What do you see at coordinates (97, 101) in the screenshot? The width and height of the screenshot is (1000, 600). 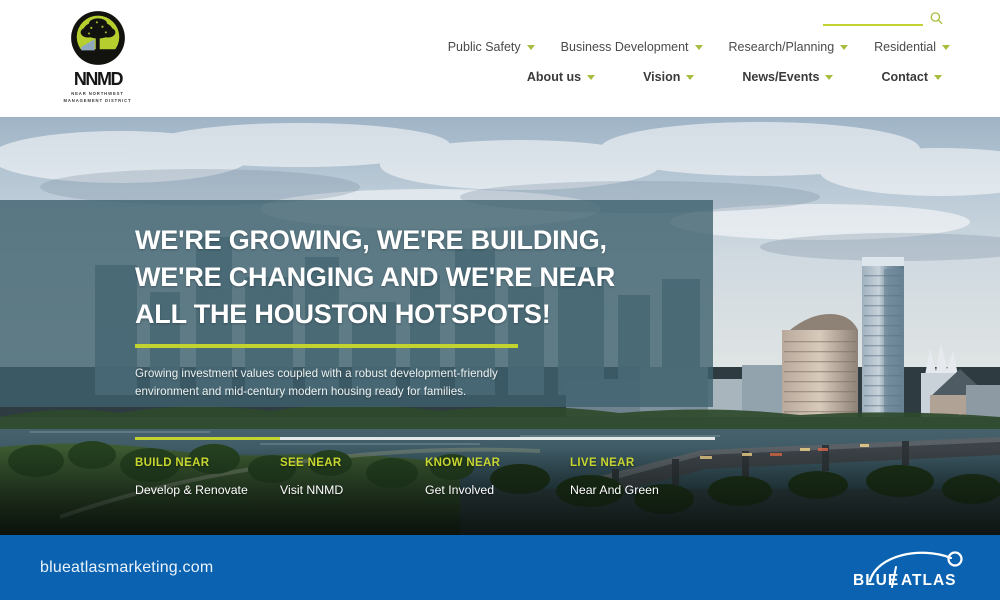 I see `logo-subtitle-line-2: MANAGEMENT DISTRICT` at bounding box center [97, 101].